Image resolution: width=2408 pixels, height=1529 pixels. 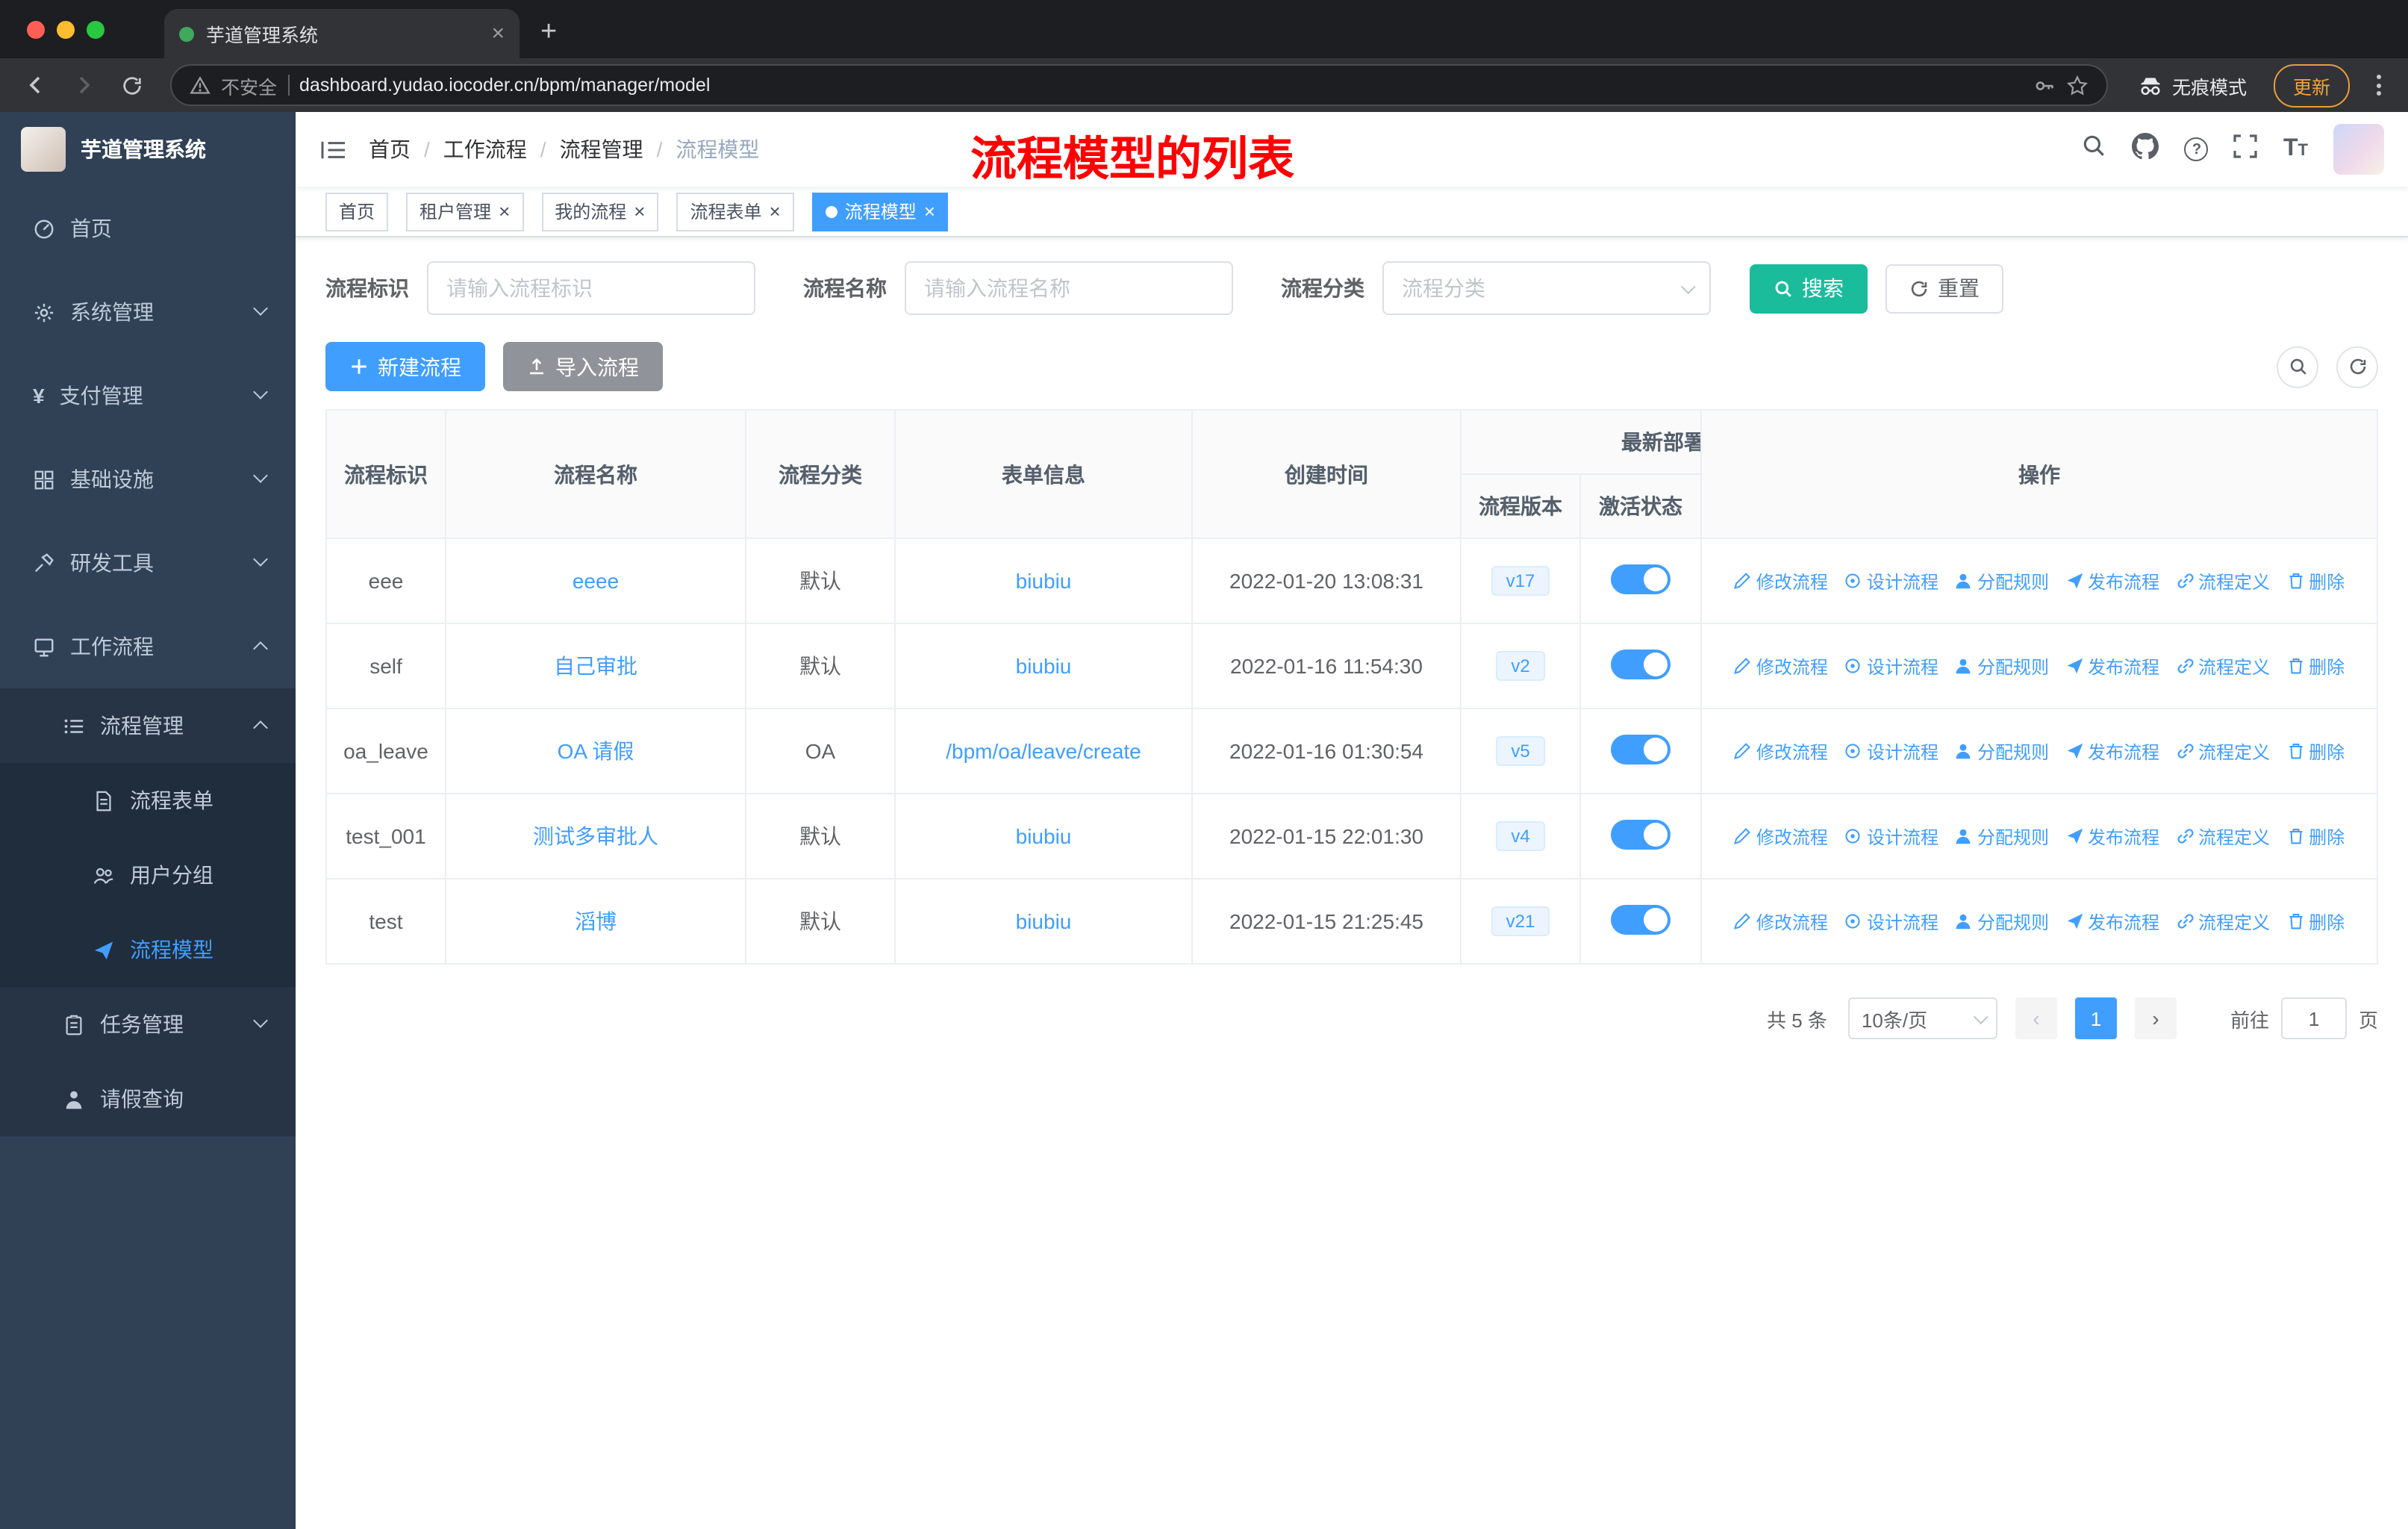 What do you see at coordinates (1546, 288) in the screenshot?
I see `process-category-select: 流程分类` at bounding box center [1546, 288].